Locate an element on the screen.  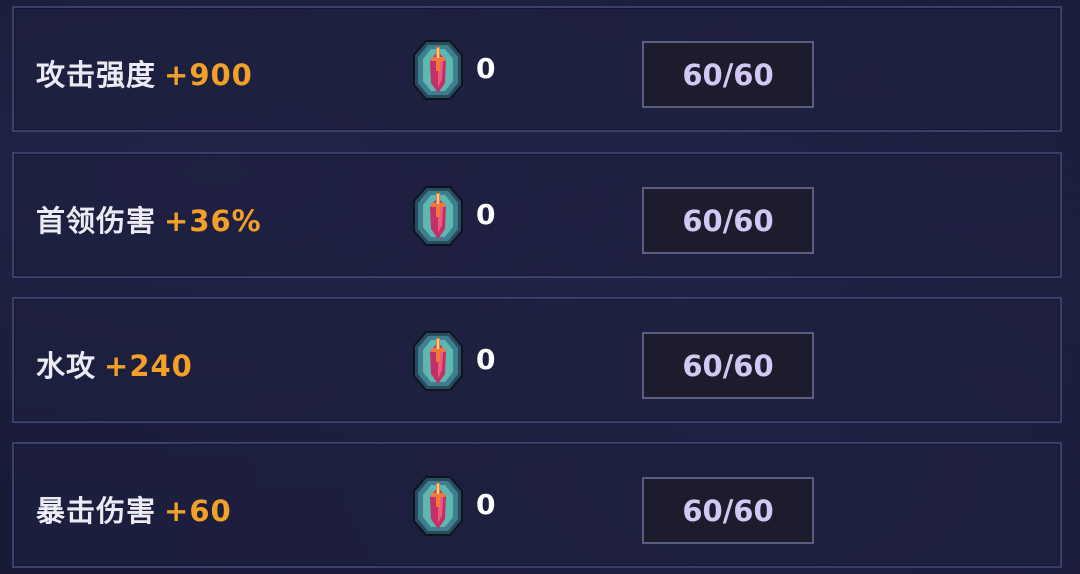
stat-name: 暴击伤害 is located at coordinates (96, 511).